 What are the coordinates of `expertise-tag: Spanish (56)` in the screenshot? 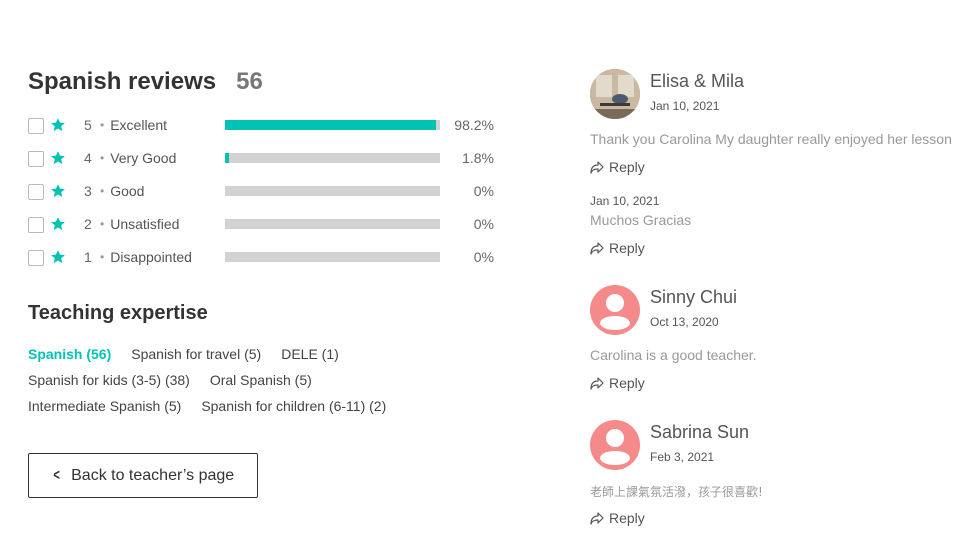 It's located at (69, 359).